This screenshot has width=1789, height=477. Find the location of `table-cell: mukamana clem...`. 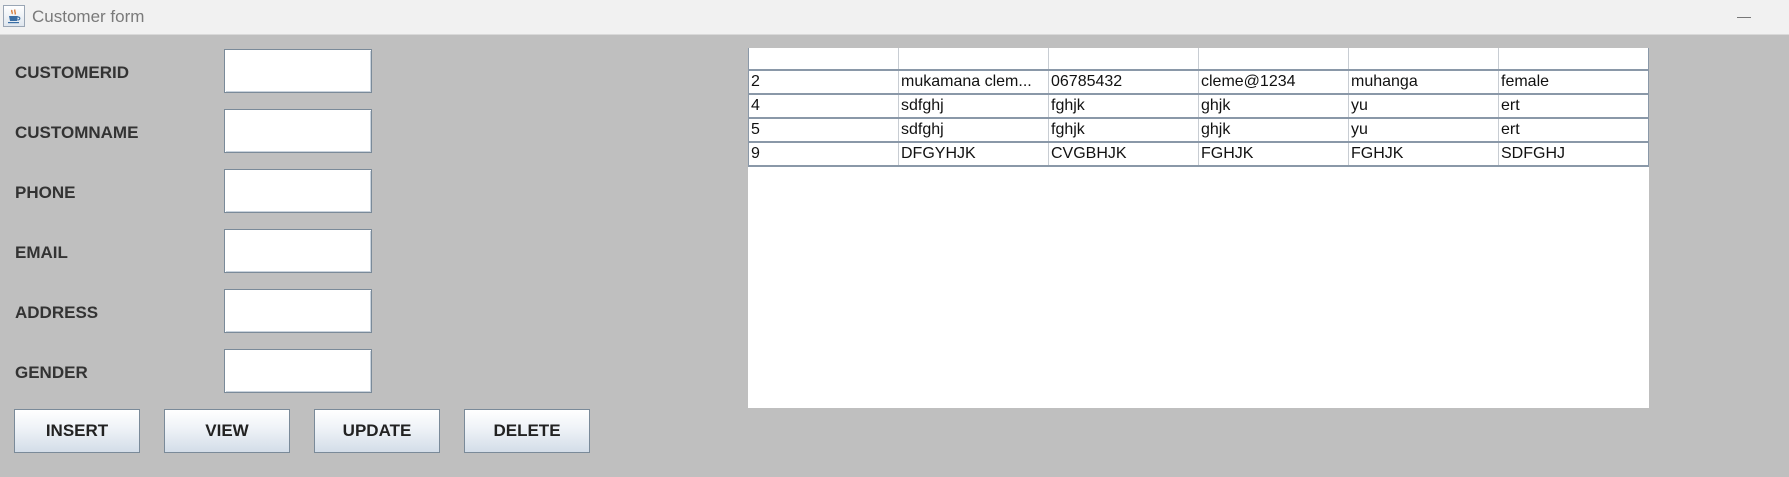

table-cell: mukamana clem... is located at coordinates (973, 82).